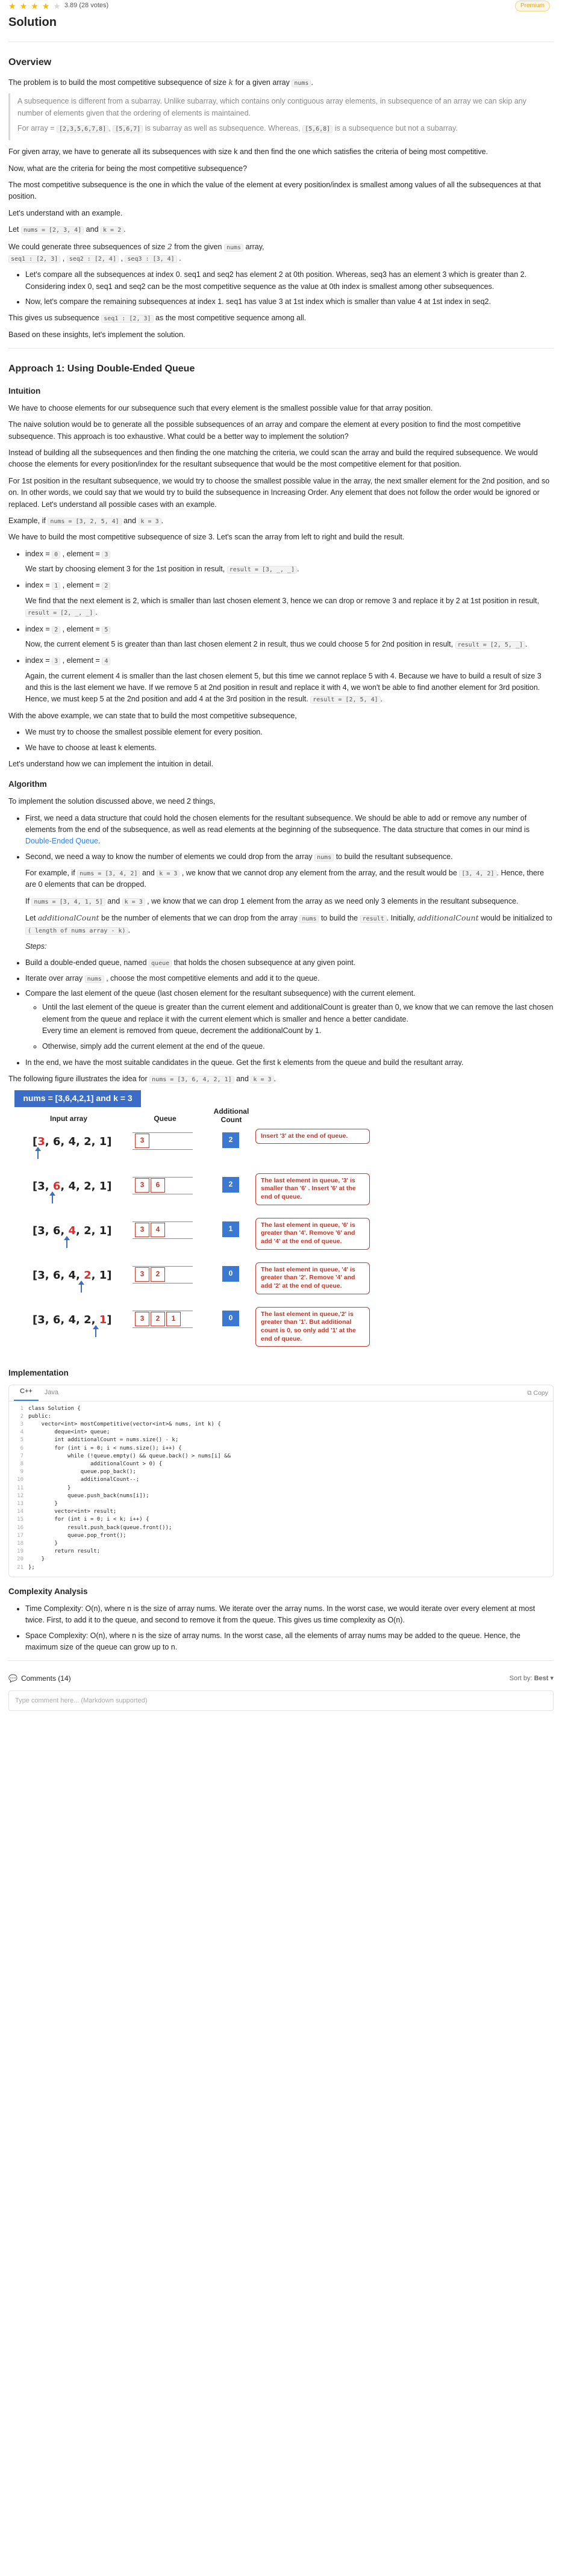 Image resolution: width=562 pixels, height=2576 pixels. What do you see at coordinates (20, 1544) in the screenshot?
I see `line-number: 18` at bounding box center [20, 1544].